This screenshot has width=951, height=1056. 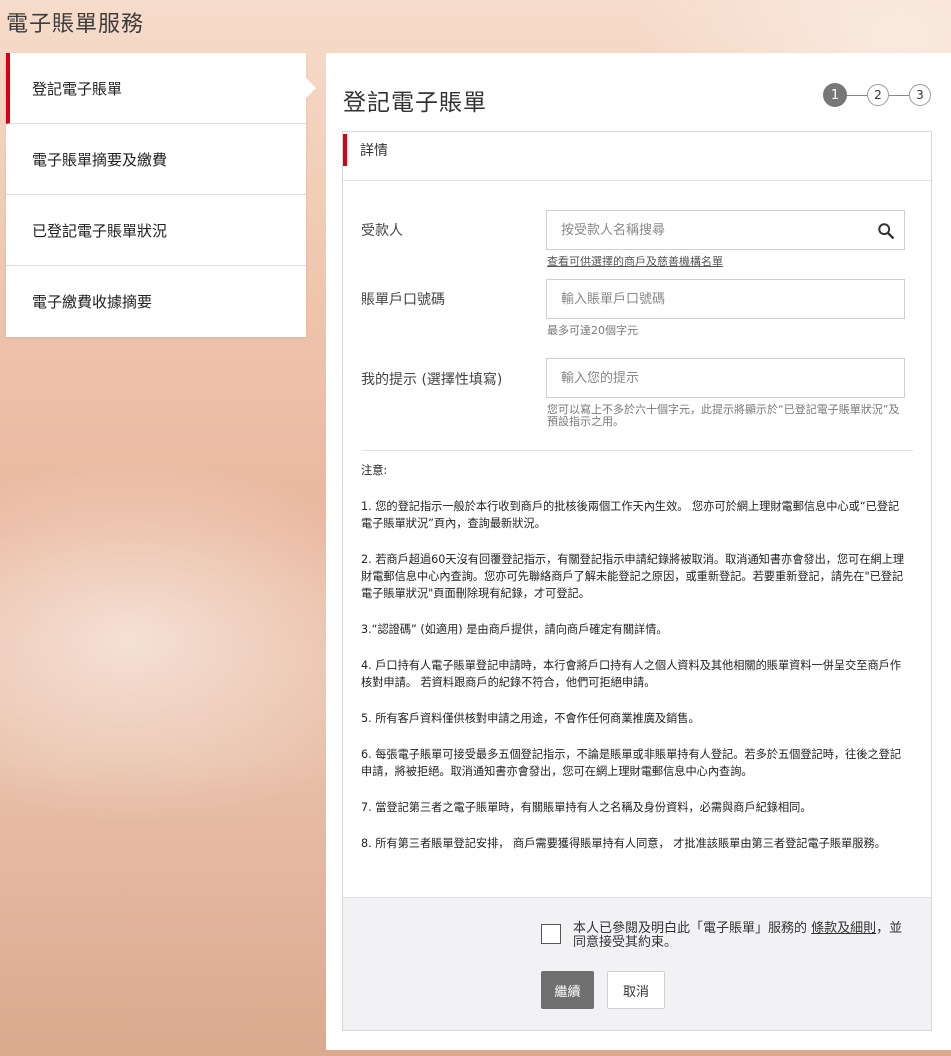 What do you see at coordinates (725, 378) in the screenshot?
I see `reminder-input` at bounding box center [725, 378].